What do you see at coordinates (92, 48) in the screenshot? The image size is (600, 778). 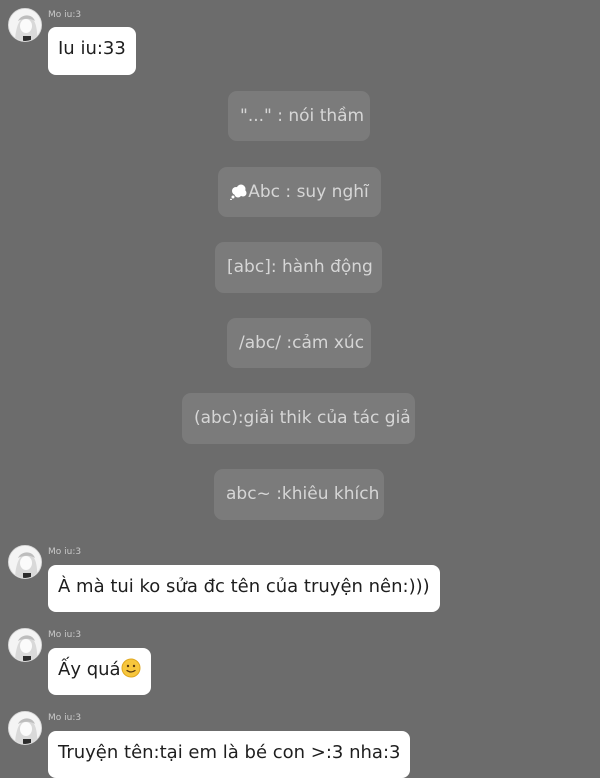 I see `message-text: Iu iu:33` at bounding box center [92, 48].